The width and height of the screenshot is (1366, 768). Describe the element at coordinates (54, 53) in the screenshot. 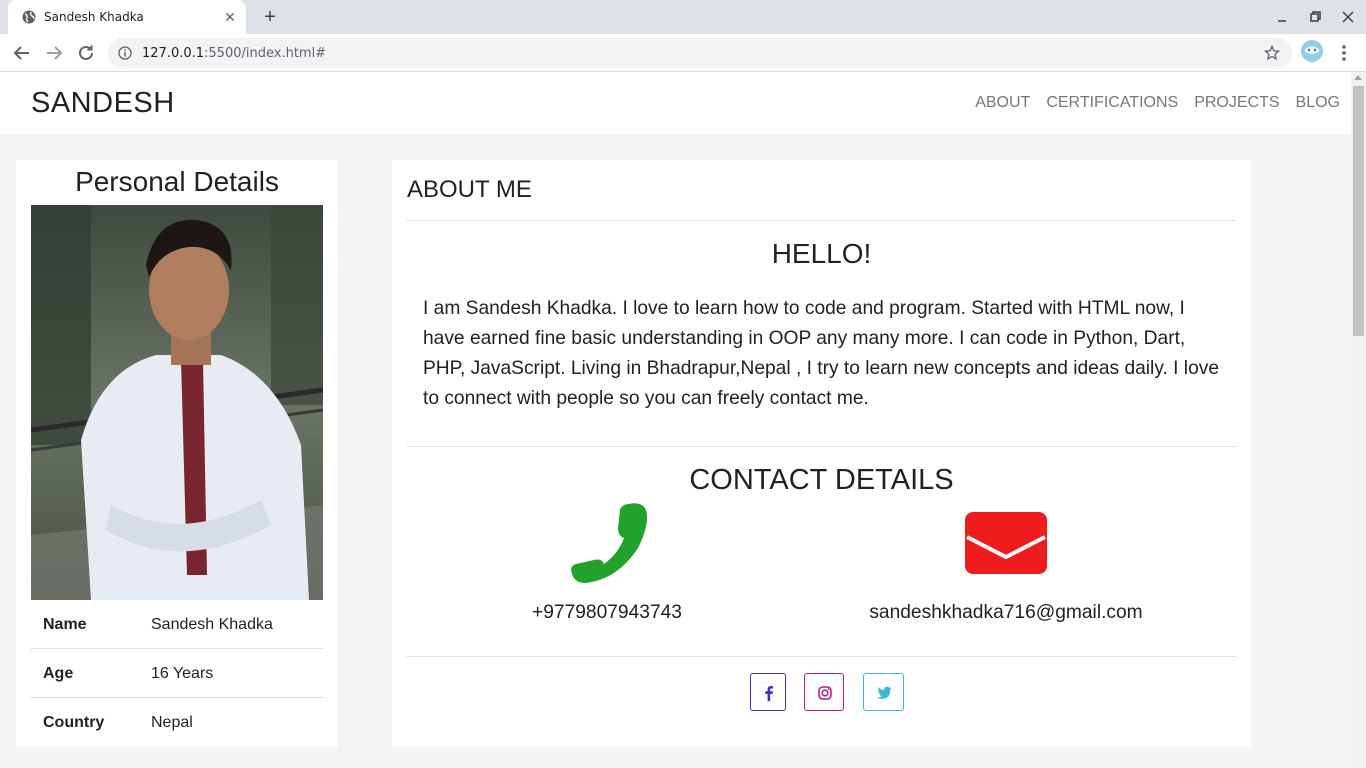

I see `forward-arrow-icon` at that location.